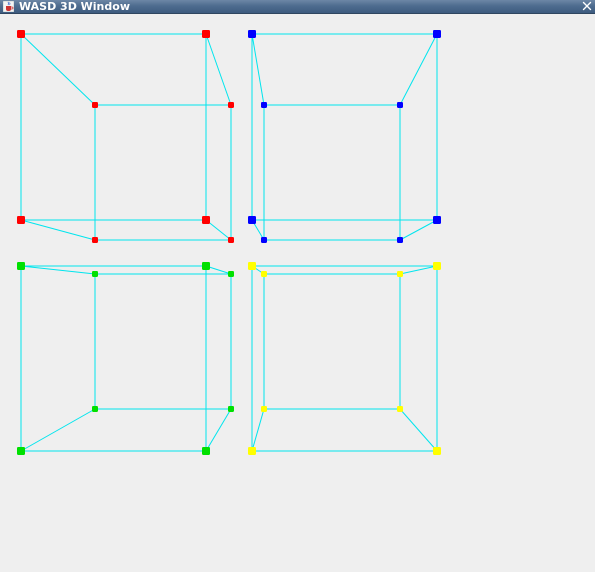  What do you see at coordinates (344, 358) in the screenshot?
I see `yellow-cube` at bounding box center [344, 358].